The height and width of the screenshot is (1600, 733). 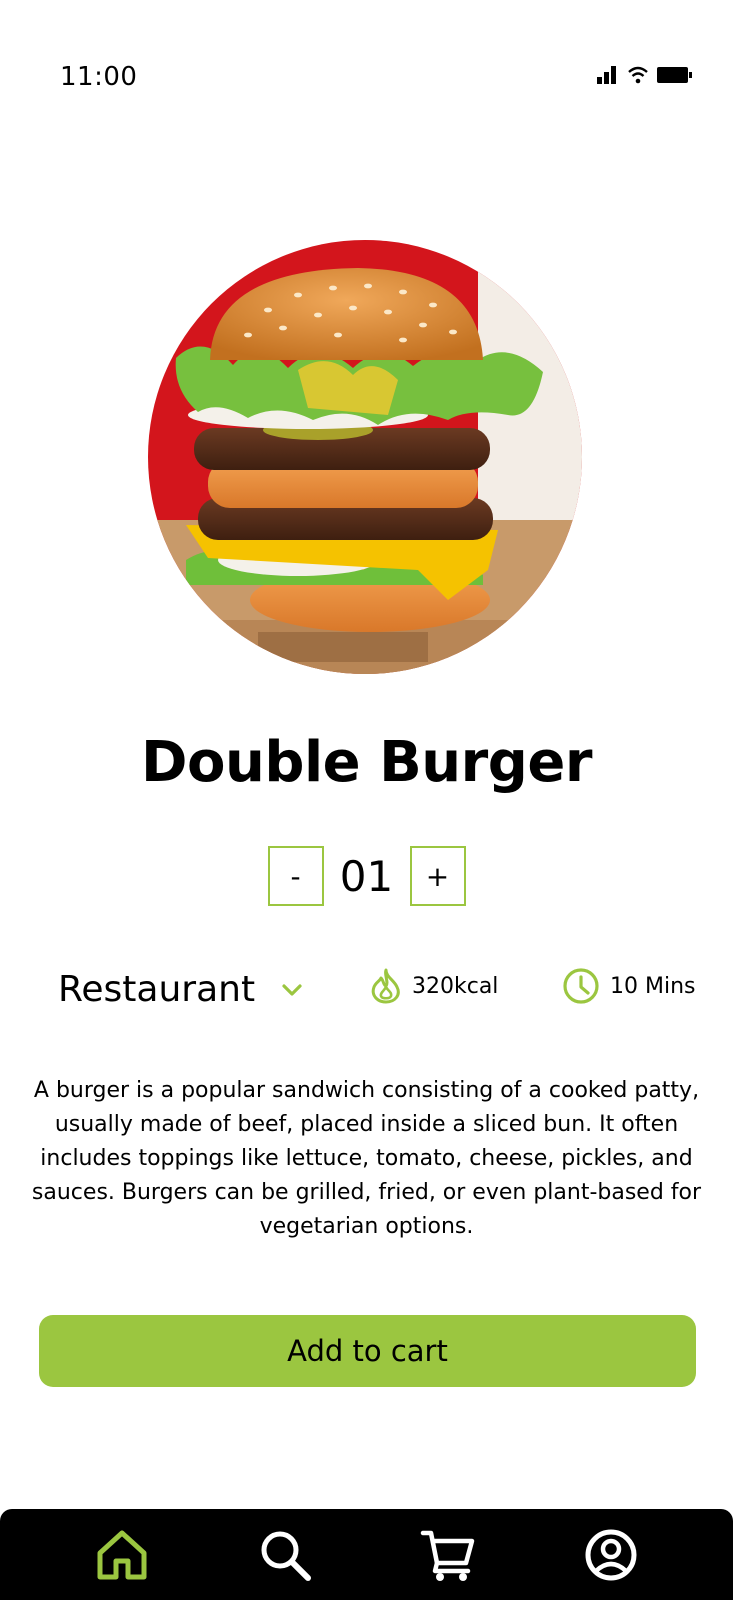 What do you see at coordinates (157, 989) in the screenshot?
I see `restaurant-label: Restaurant` at bounding box center [157, 989].